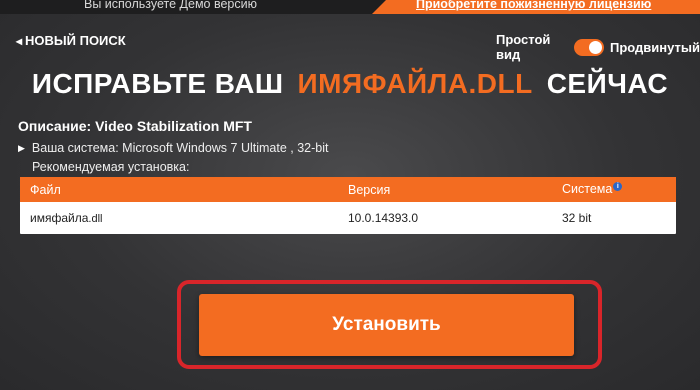 The image size is (700, 390). I want to click on buy-license-link: Приобретите пожизненную лицензию, so click(533, 5).